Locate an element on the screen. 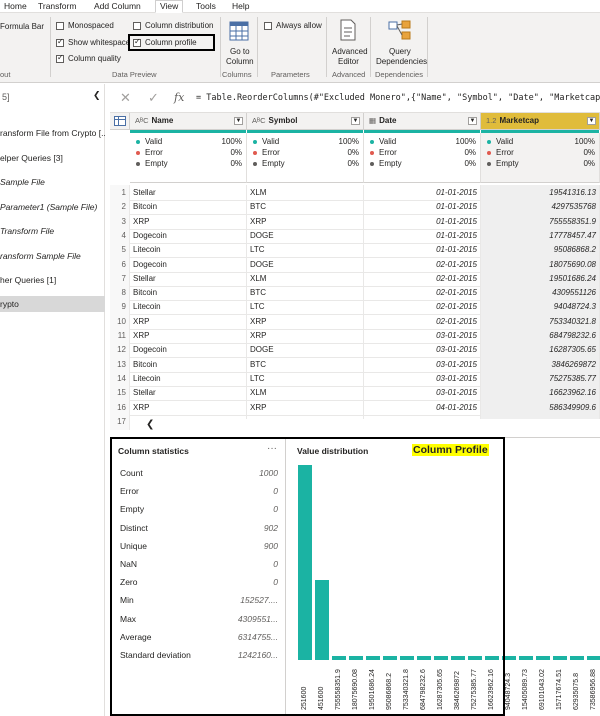 The width and height of the screenshot is (600, 716). column-type-icon: ▦ is located at coordinates (372, 120).